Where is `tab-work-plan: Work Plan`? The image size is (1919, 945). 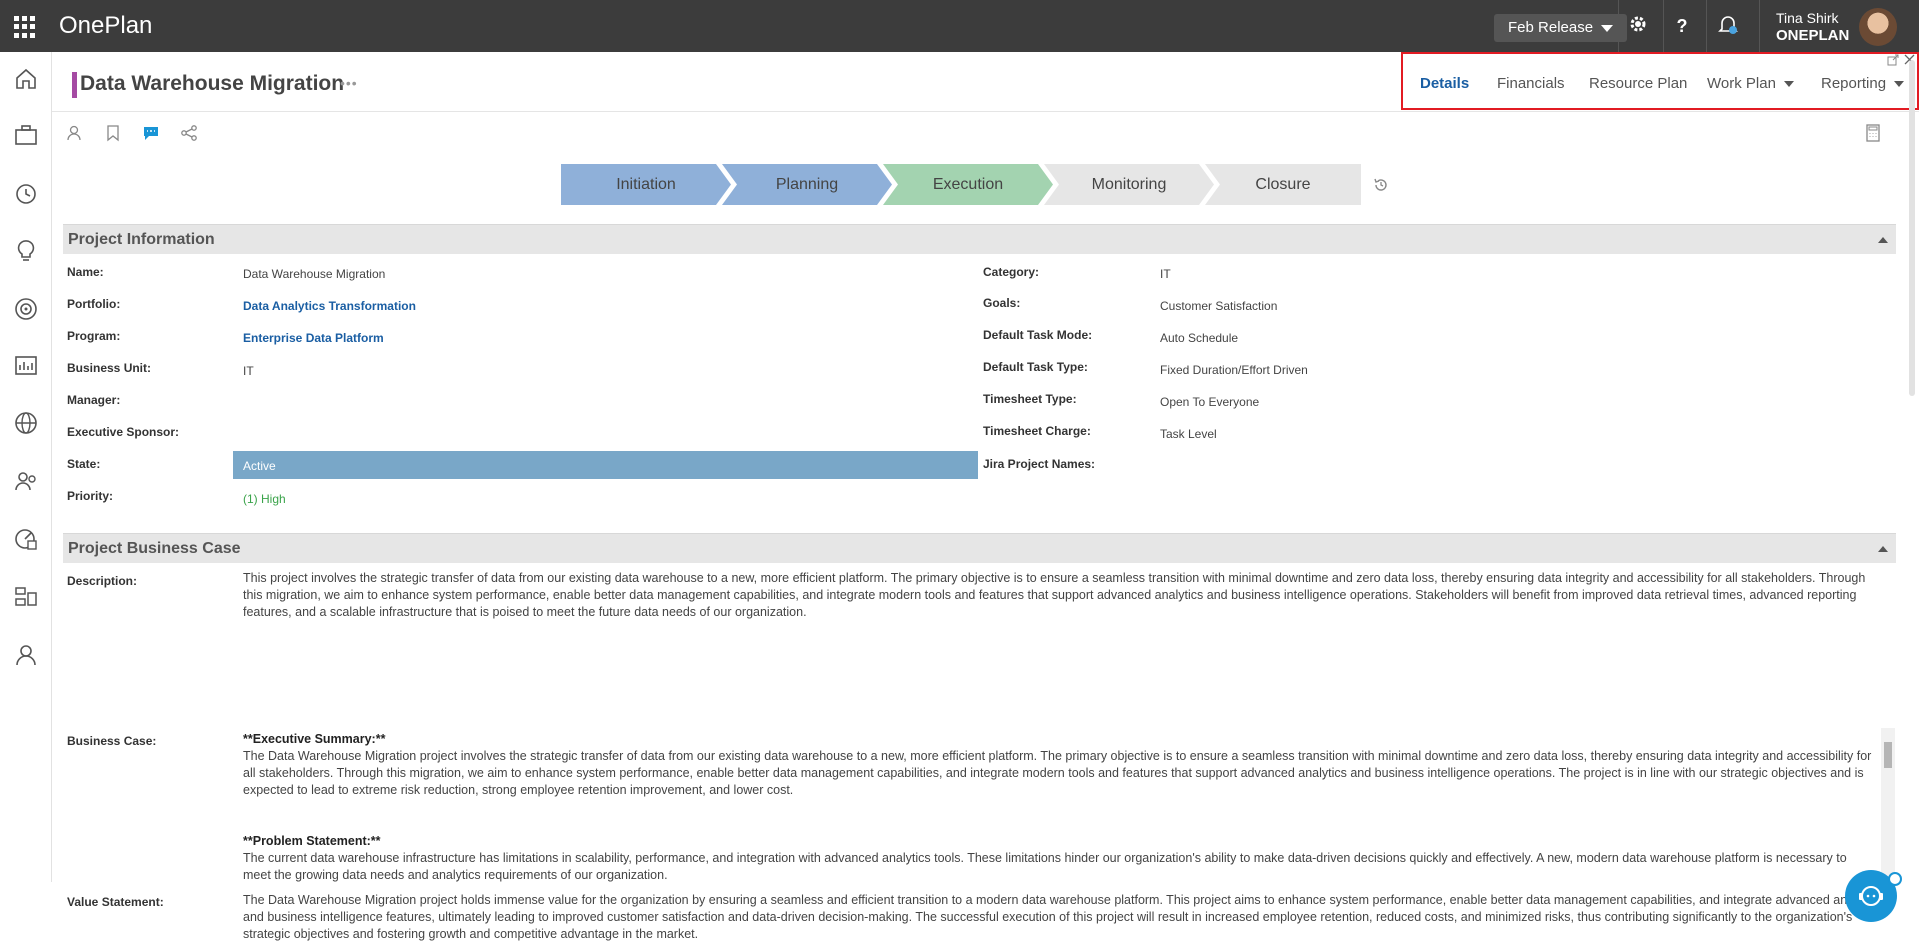
tab-work-plan: Work Plan is located at coordinates (1750, 83).